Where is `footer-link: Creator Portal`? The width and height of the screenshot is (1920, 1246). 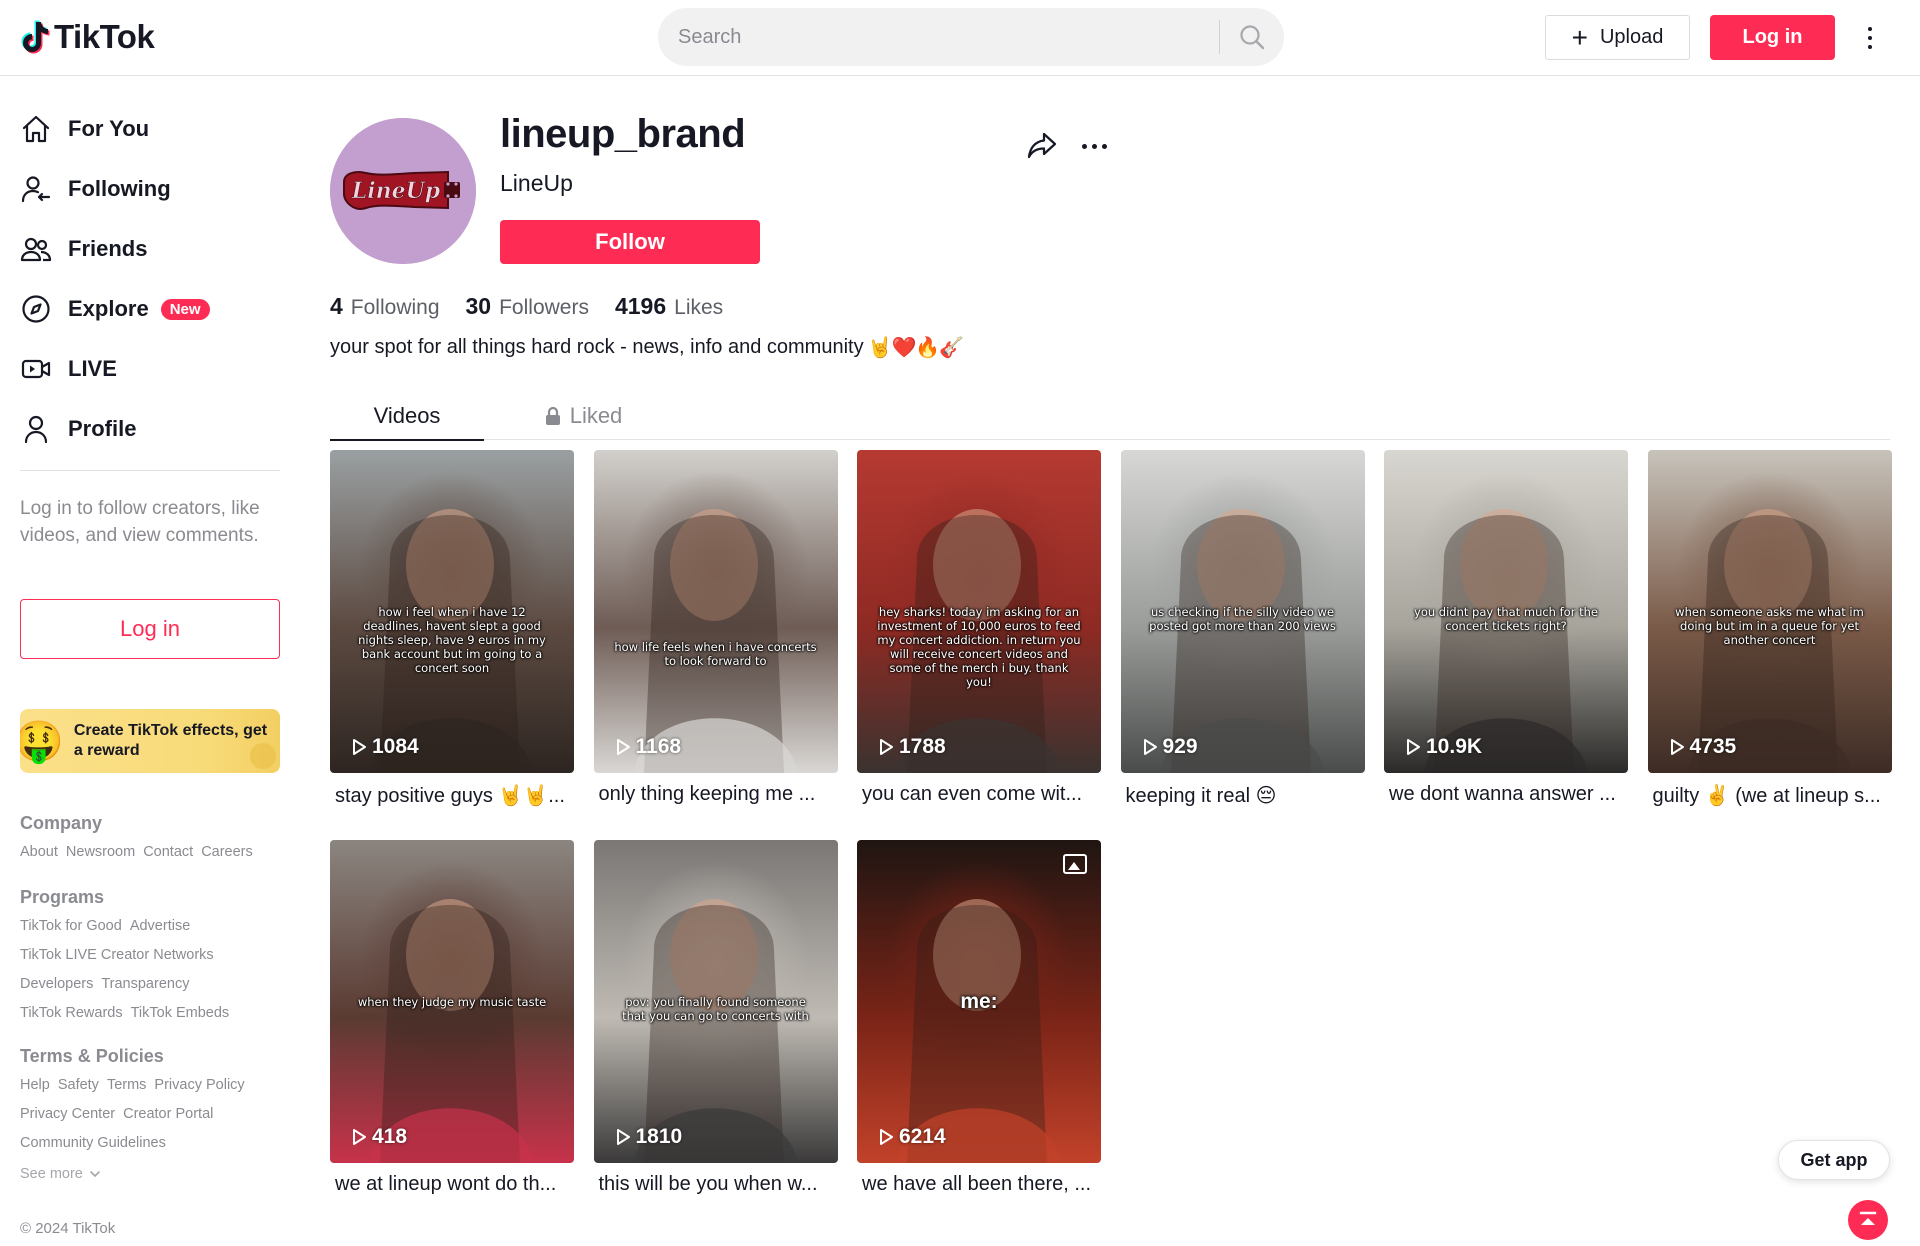 footer-link: Creator Portal is located at coordinates (168, 1114).